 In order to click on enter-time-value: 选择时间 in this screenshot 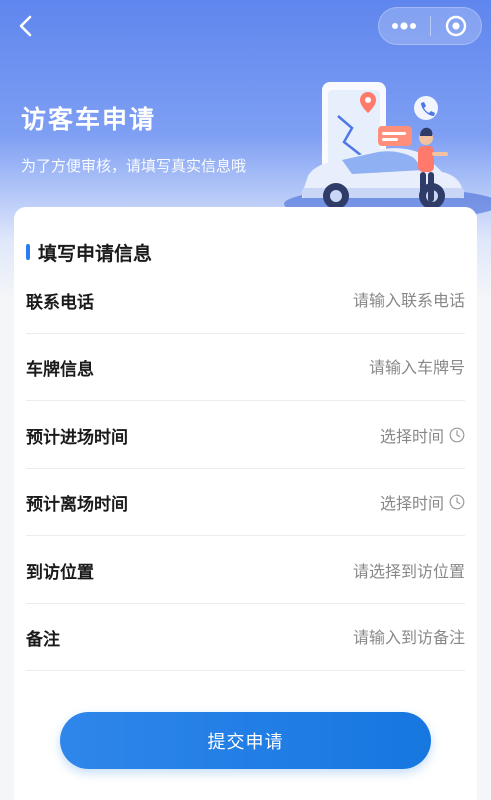, I will do `click(411, 436)`.